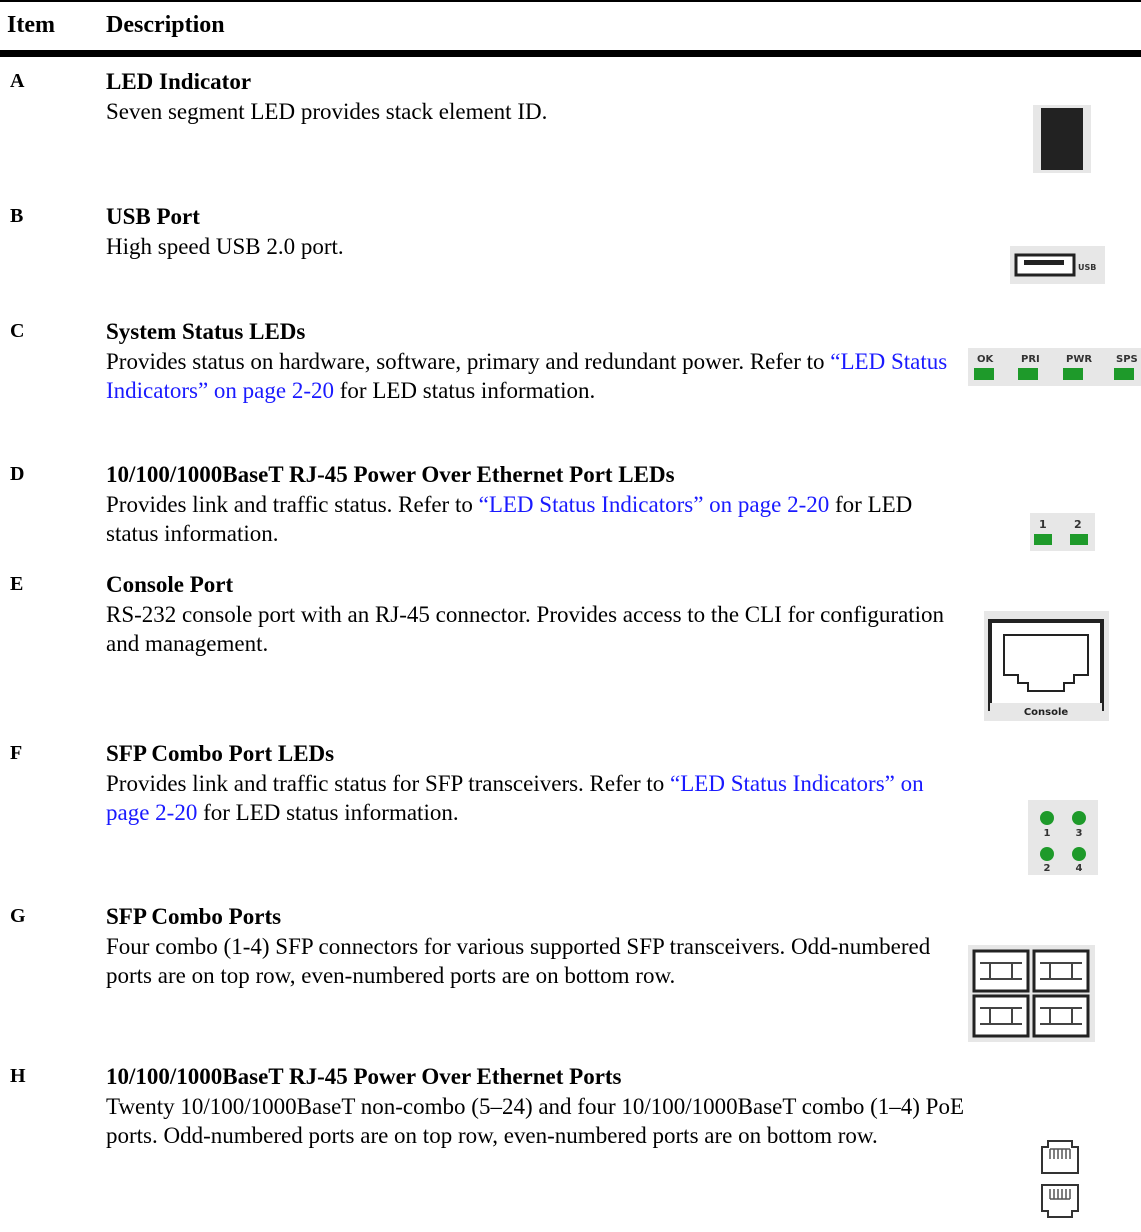  Describe the element at coordinates (18, 916) in the screenshot. I see `item-letter: G` at that location.